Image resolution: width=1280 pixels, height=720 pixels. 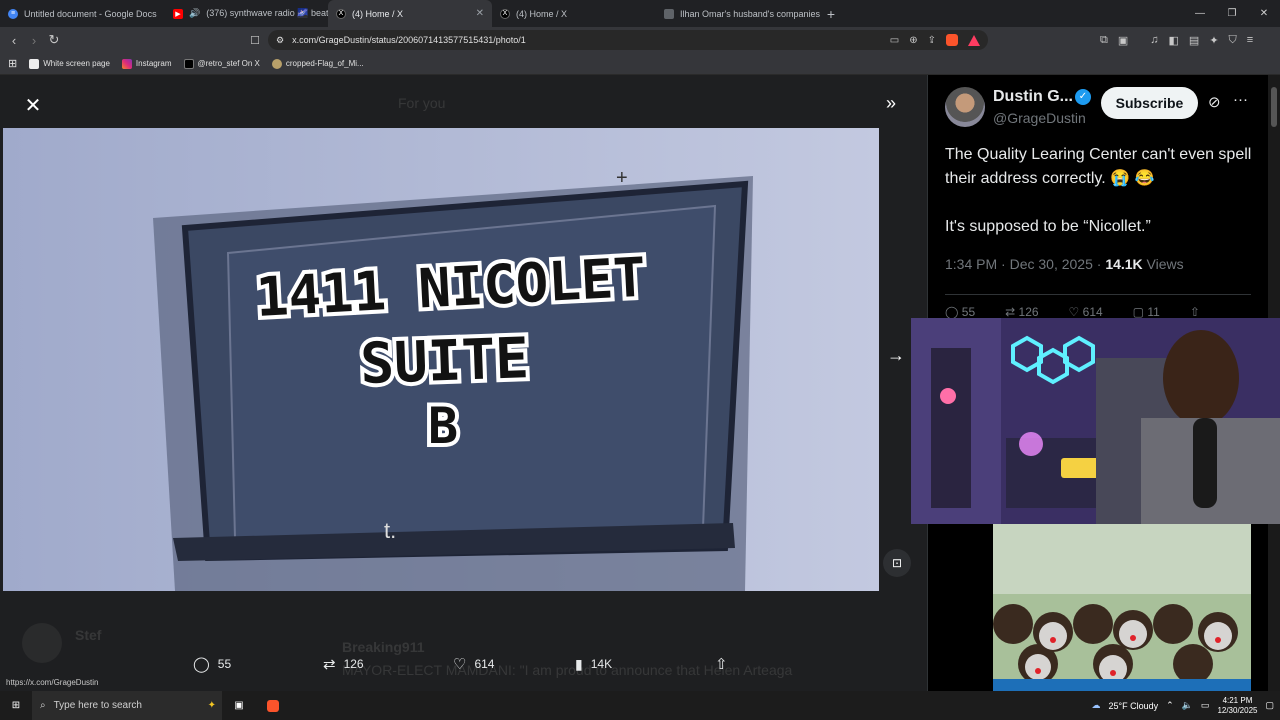 What do you see at coordinates (952, 40) in the screenshot?
I see `brave-shields-icon` at bounding box center [952, 40].